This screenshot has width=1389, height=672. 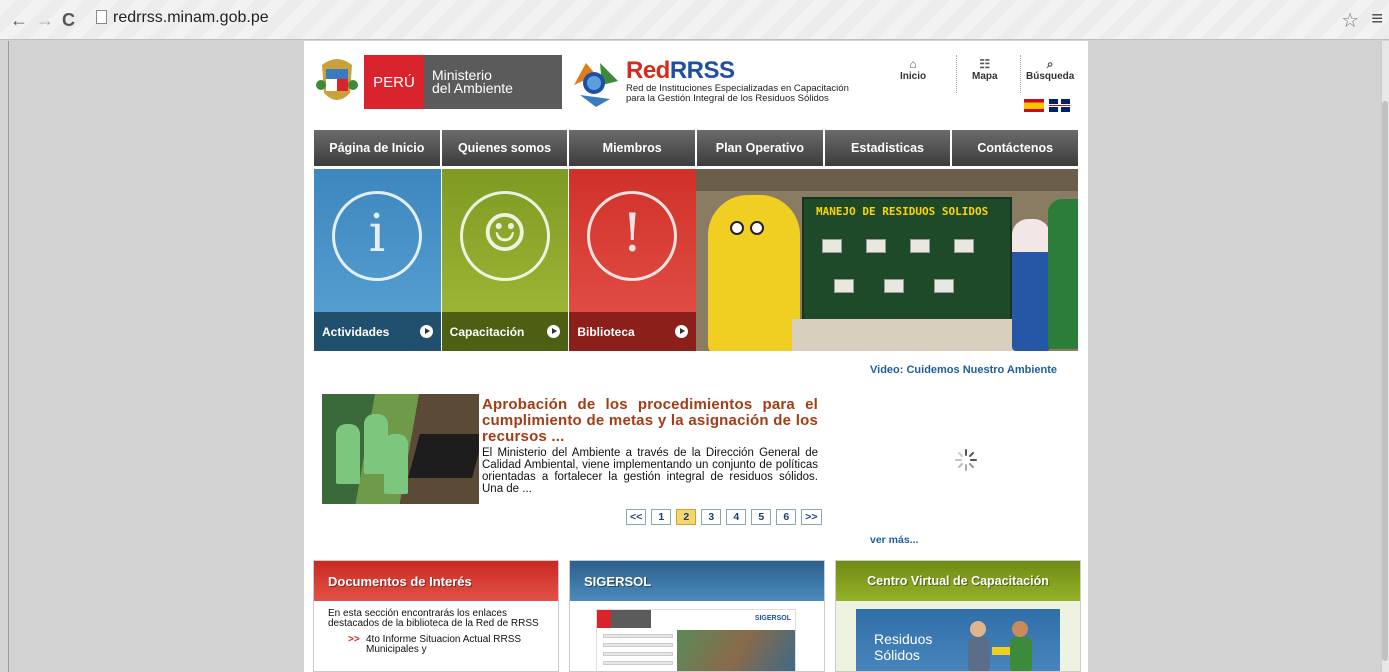 What do you see at coordinates (696, 619) in the screenshot?
I see `sigersol-shot-header: SIGERSOL` at bounding box center [696, 619].